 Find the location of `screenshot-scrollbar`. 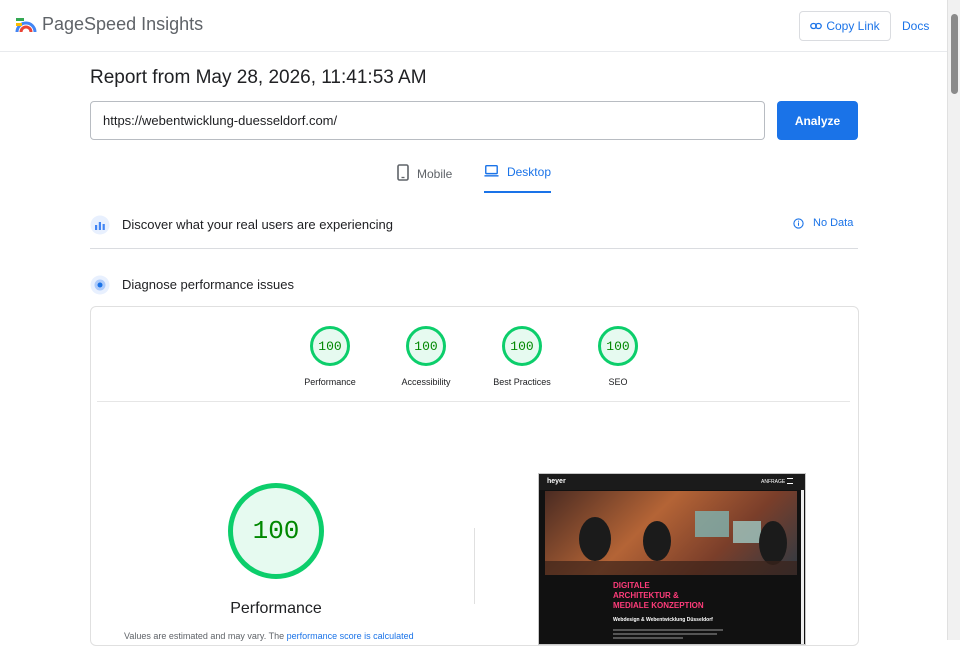

screenshot-scrollbar is located at coordinates (802, 567).